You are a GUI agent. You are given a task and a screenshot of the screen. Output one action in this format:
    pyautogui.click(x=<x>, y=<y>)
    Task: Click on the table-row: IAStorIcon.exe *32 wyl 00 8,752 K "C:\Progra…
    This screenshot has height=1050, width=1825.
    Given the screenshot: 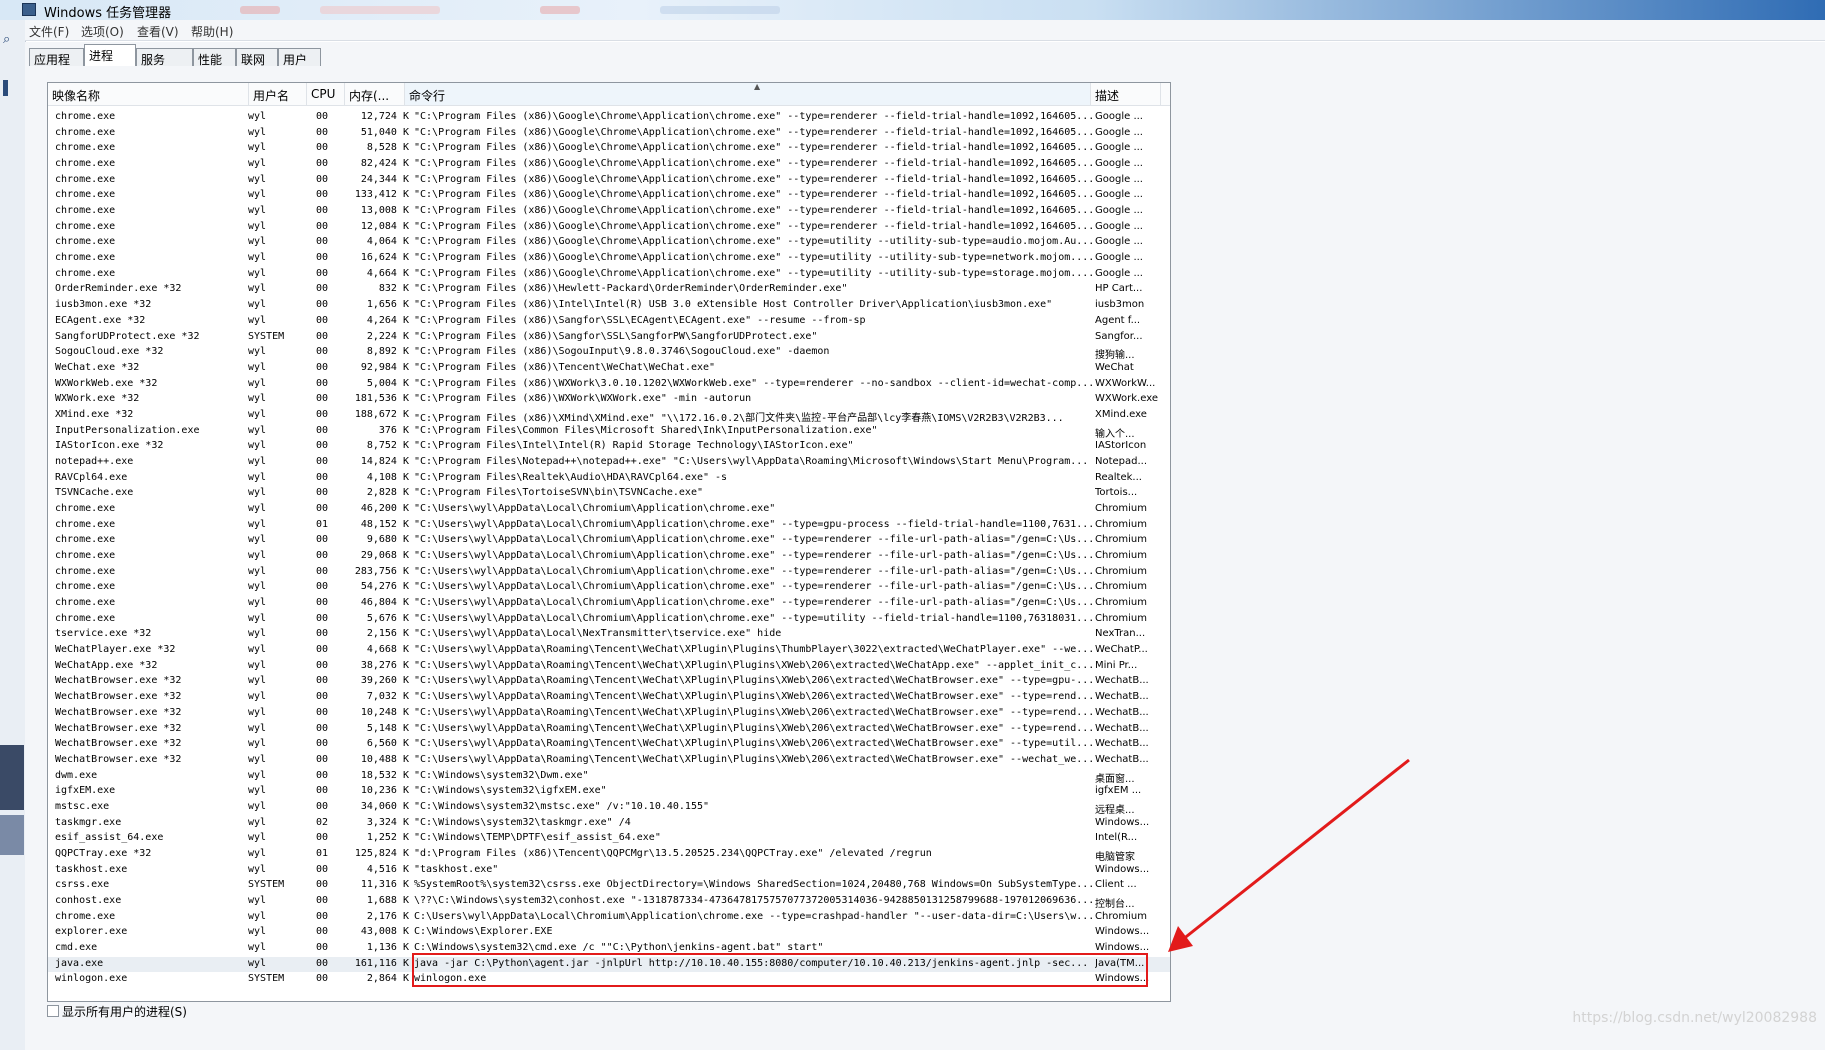 What is the action you would take?
    pyautogui.click(x=609, y=447)
    